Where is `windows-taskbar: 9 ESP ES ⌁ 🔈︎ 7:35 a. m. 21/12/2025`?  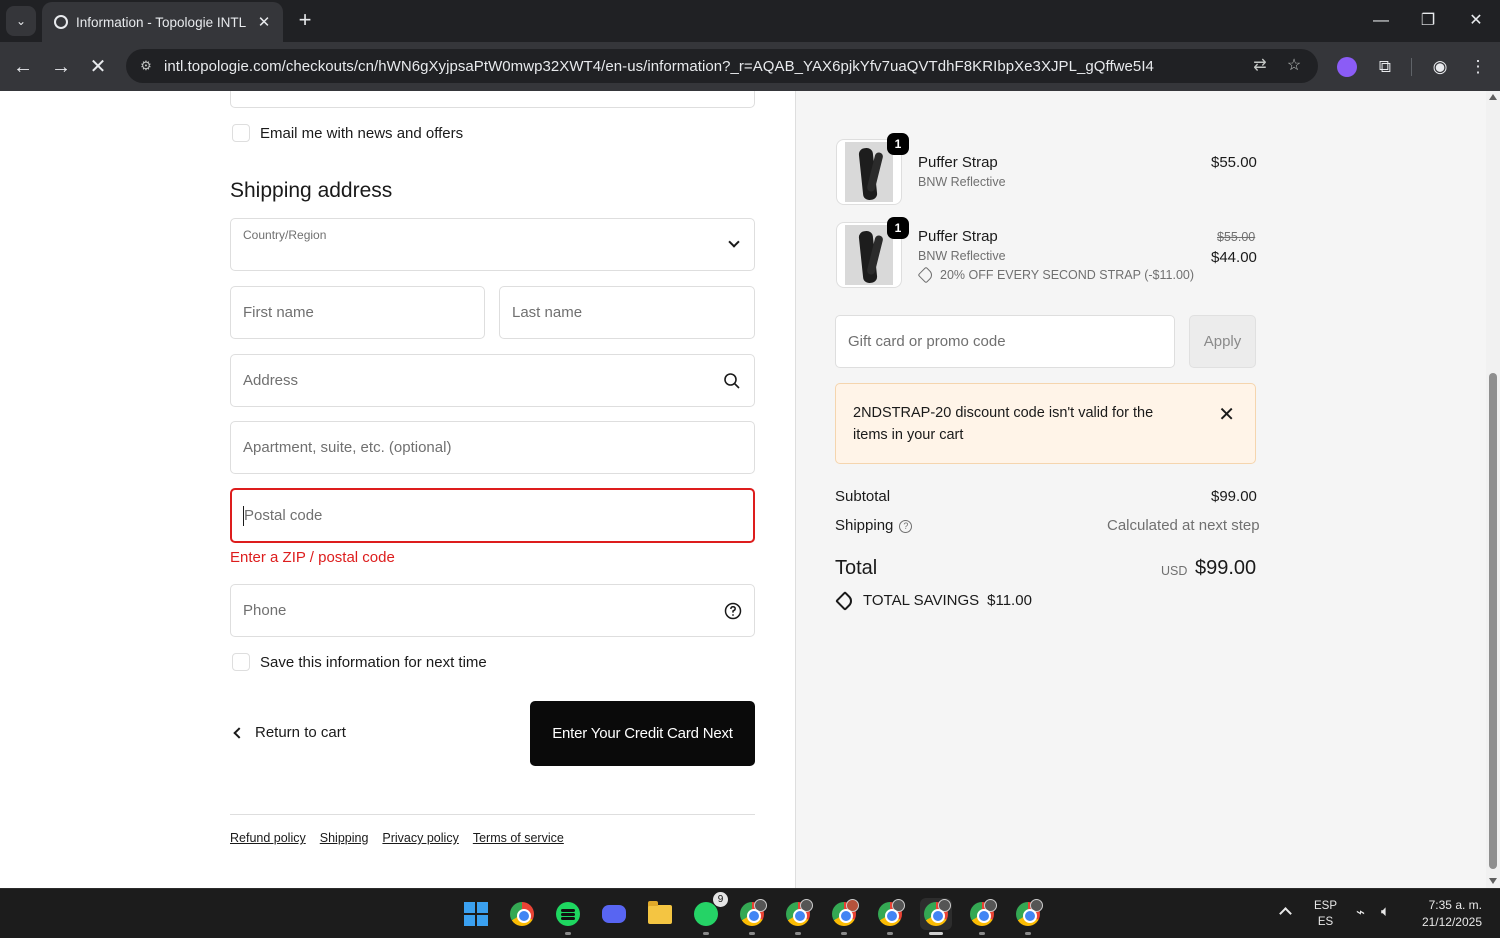 windows-taskbar: 9 ESP ES ⌁ 🔈︎ 7:35 a. m. 21/12/2025 is located at coordinates (750, 913).